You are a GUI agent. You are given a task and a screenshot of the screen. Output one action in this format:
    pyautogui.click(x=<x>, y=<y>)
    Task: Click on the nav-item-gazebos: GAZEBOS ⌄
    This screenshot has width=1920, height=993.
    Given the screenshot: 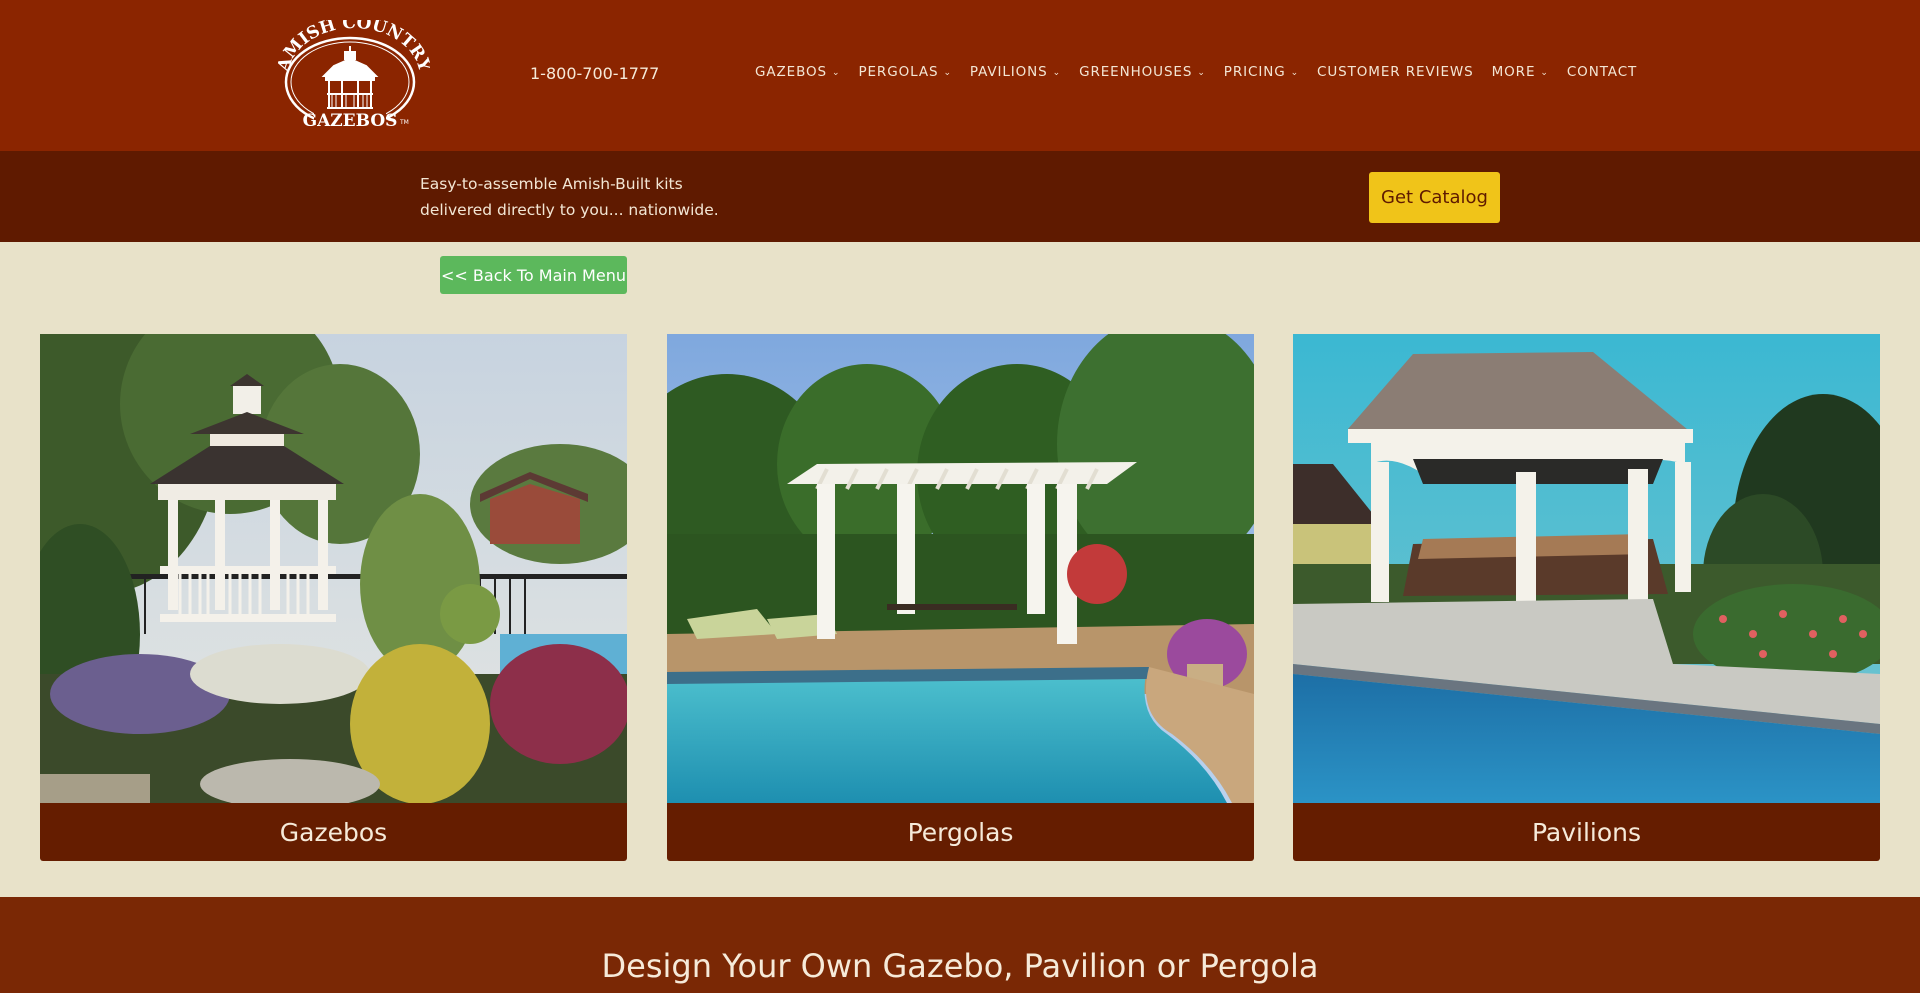 What is the action you would take?
    pyautogui.click(x=797, y=72)
    